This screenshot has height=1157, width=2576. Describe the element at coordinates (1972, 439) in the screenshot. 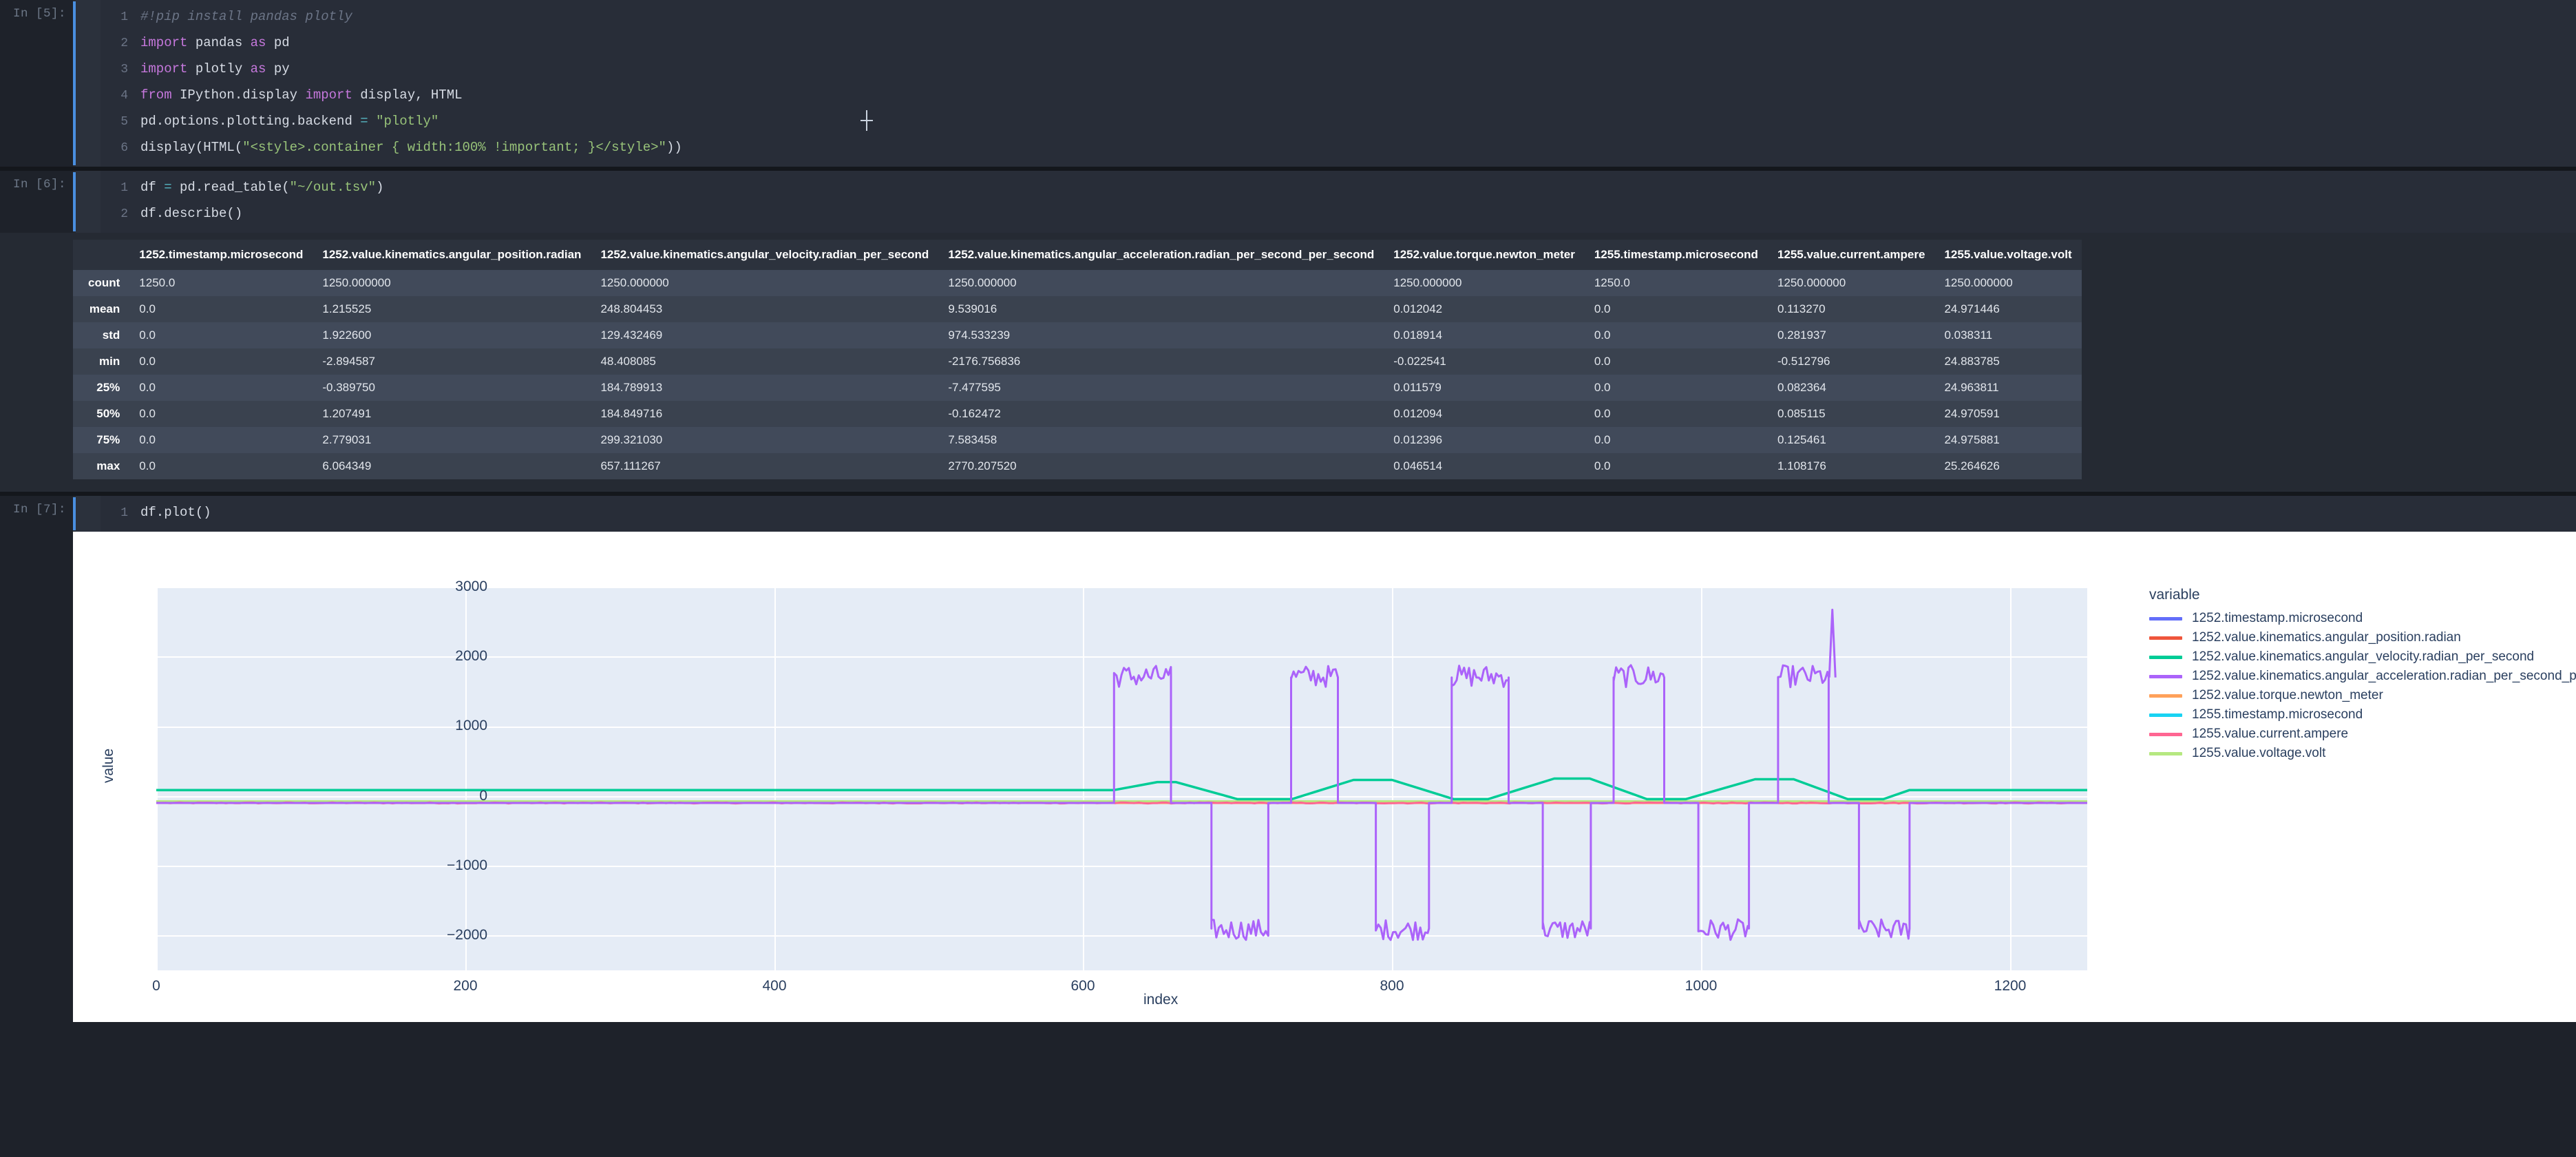

I see `cell: 24.975881` at that location.